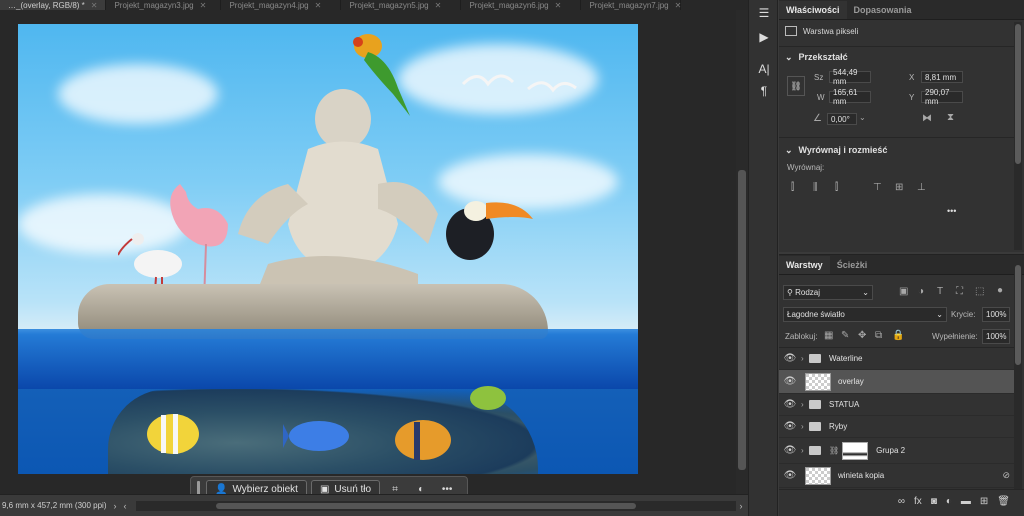 Image resolution: width=1024 pixels, height=516 pixels. Describe the element at coordinates (631, 5) in the screenshot. I see `document-tab: Projekt_magazyn7.jpg ✕` at that location.